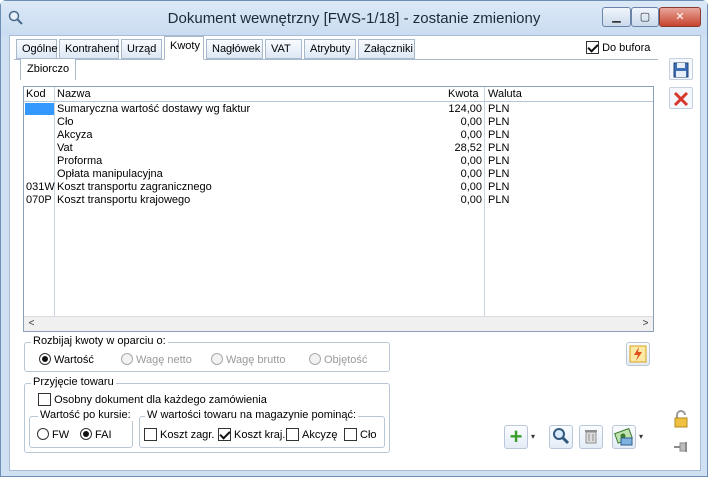  I want to click on pin-button, so click(681, 449).